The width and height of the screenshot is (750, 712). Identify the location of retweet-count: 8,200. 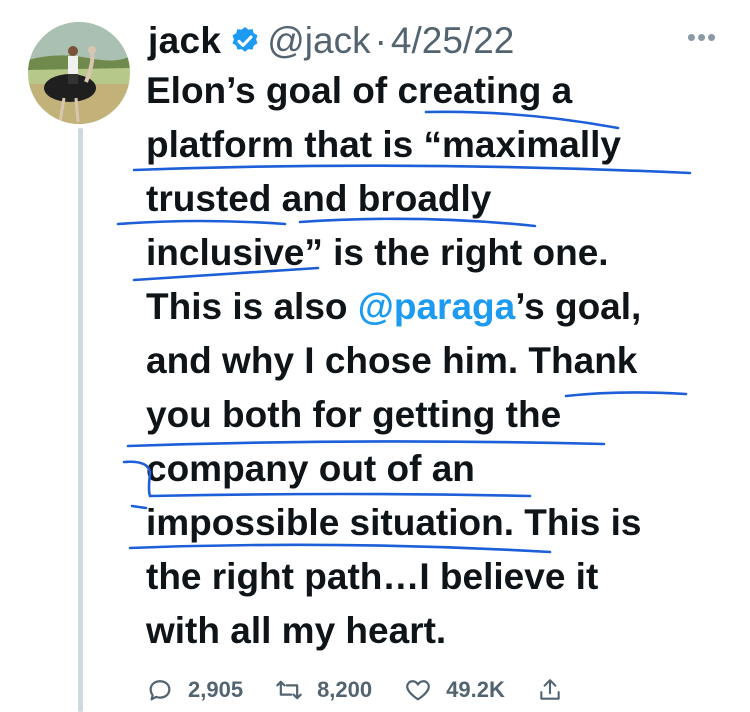
(345, 689).